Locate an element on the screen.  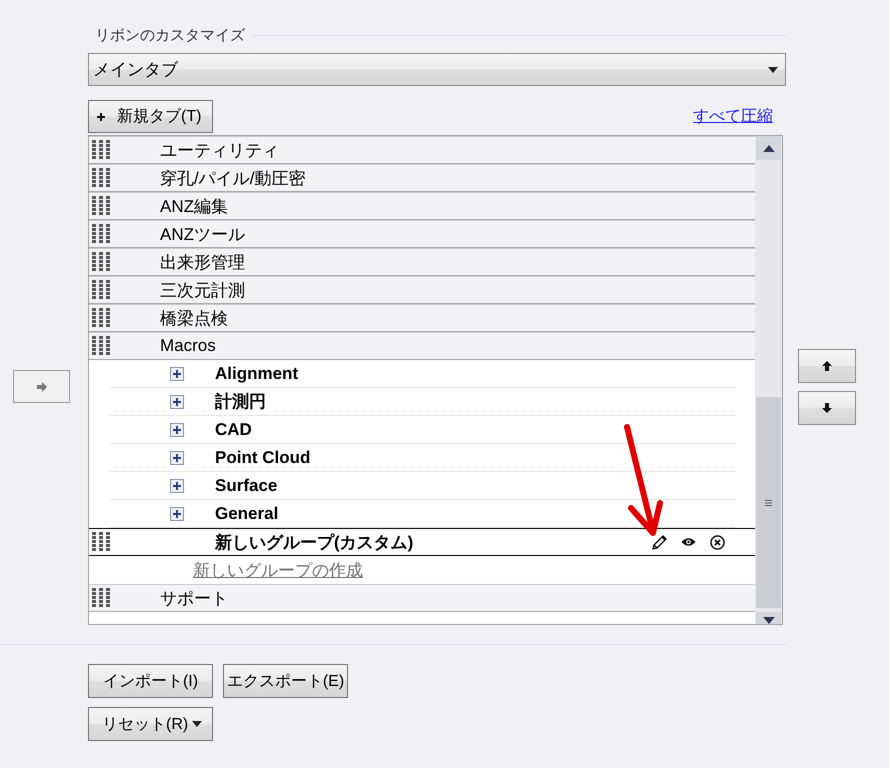
scrollbar-track is located at coordinates (768, 380).